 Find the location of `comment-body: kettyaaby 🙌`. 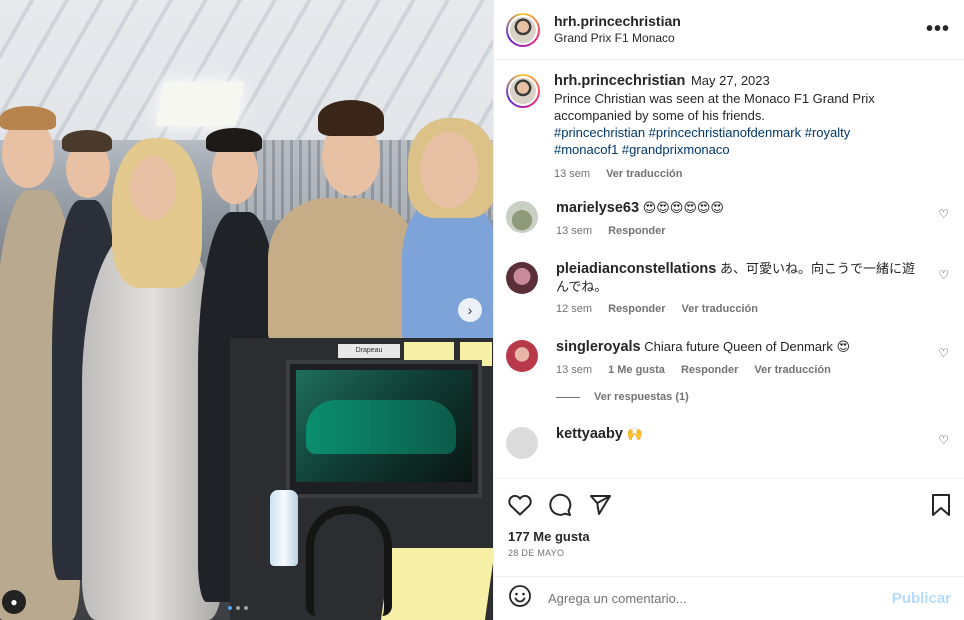

comment-body: kettyaaby 🙌 is located at coordinates (612, 442).